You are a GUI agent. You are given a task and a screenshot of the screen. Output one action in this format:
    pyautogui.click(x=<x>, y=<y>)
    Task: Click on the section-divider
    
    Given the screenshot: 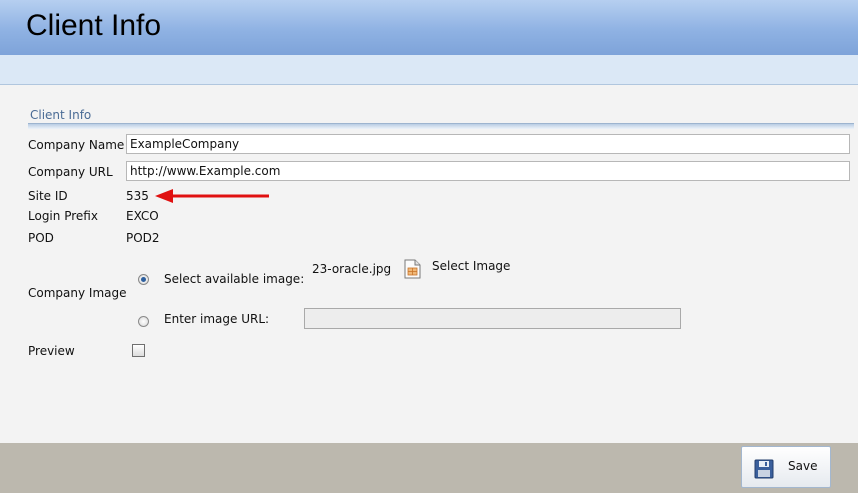 What is the action you would take?
    pyautogui.click(x=441, y=126)
    